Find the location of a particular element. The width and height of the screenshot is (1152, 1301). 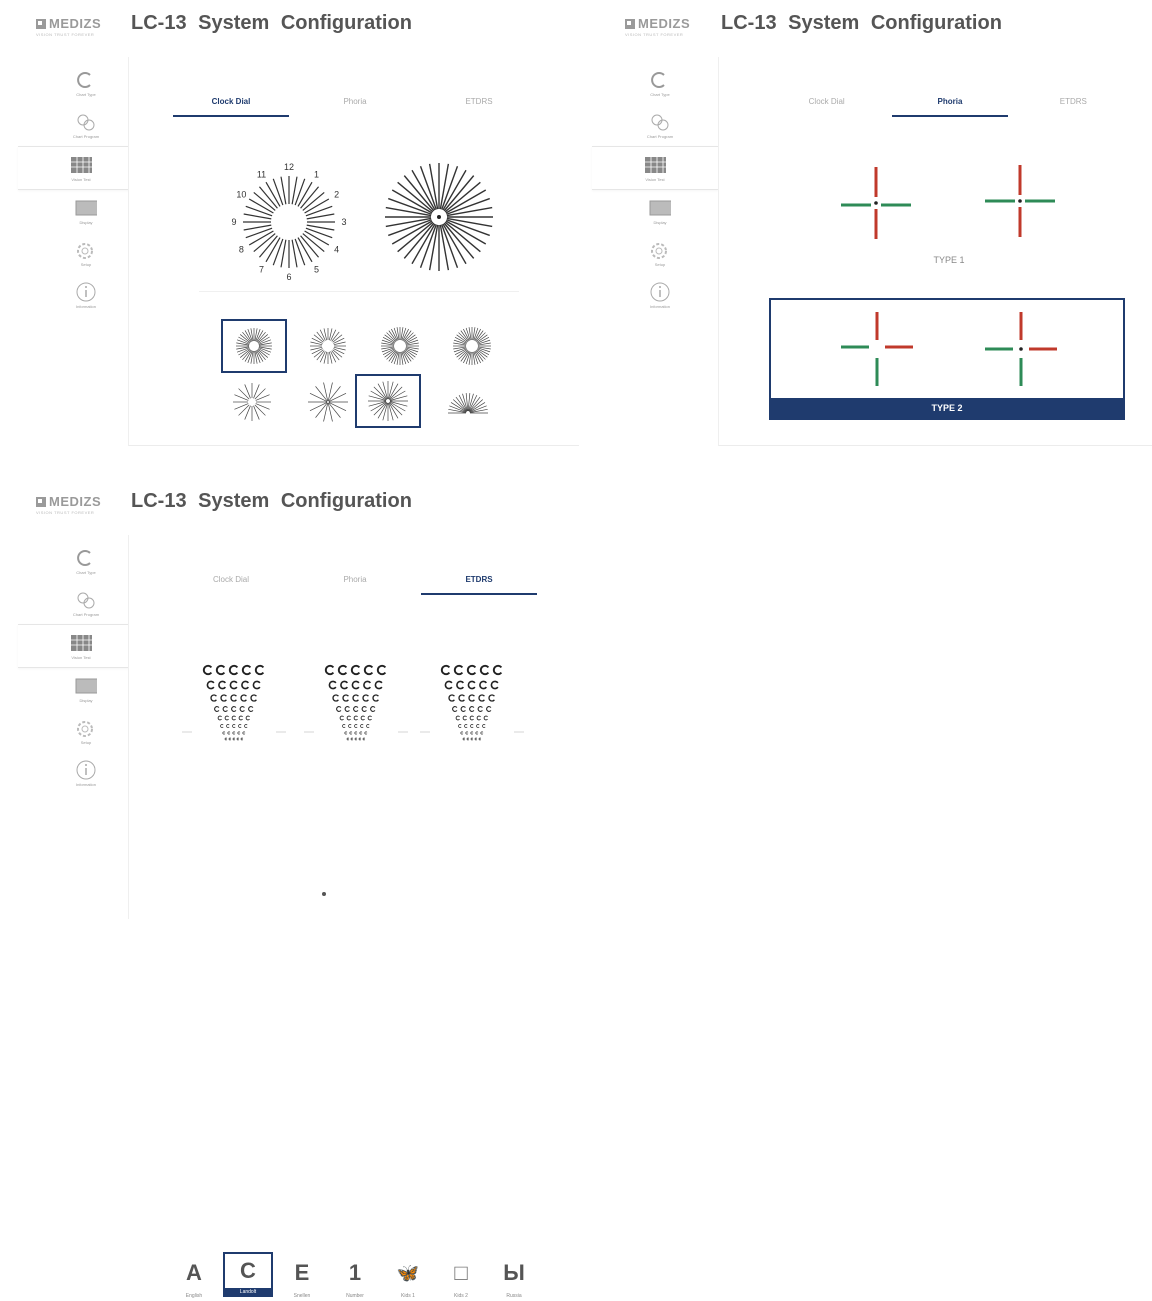

clock-number: 3 is located at coordinates (343, 222).